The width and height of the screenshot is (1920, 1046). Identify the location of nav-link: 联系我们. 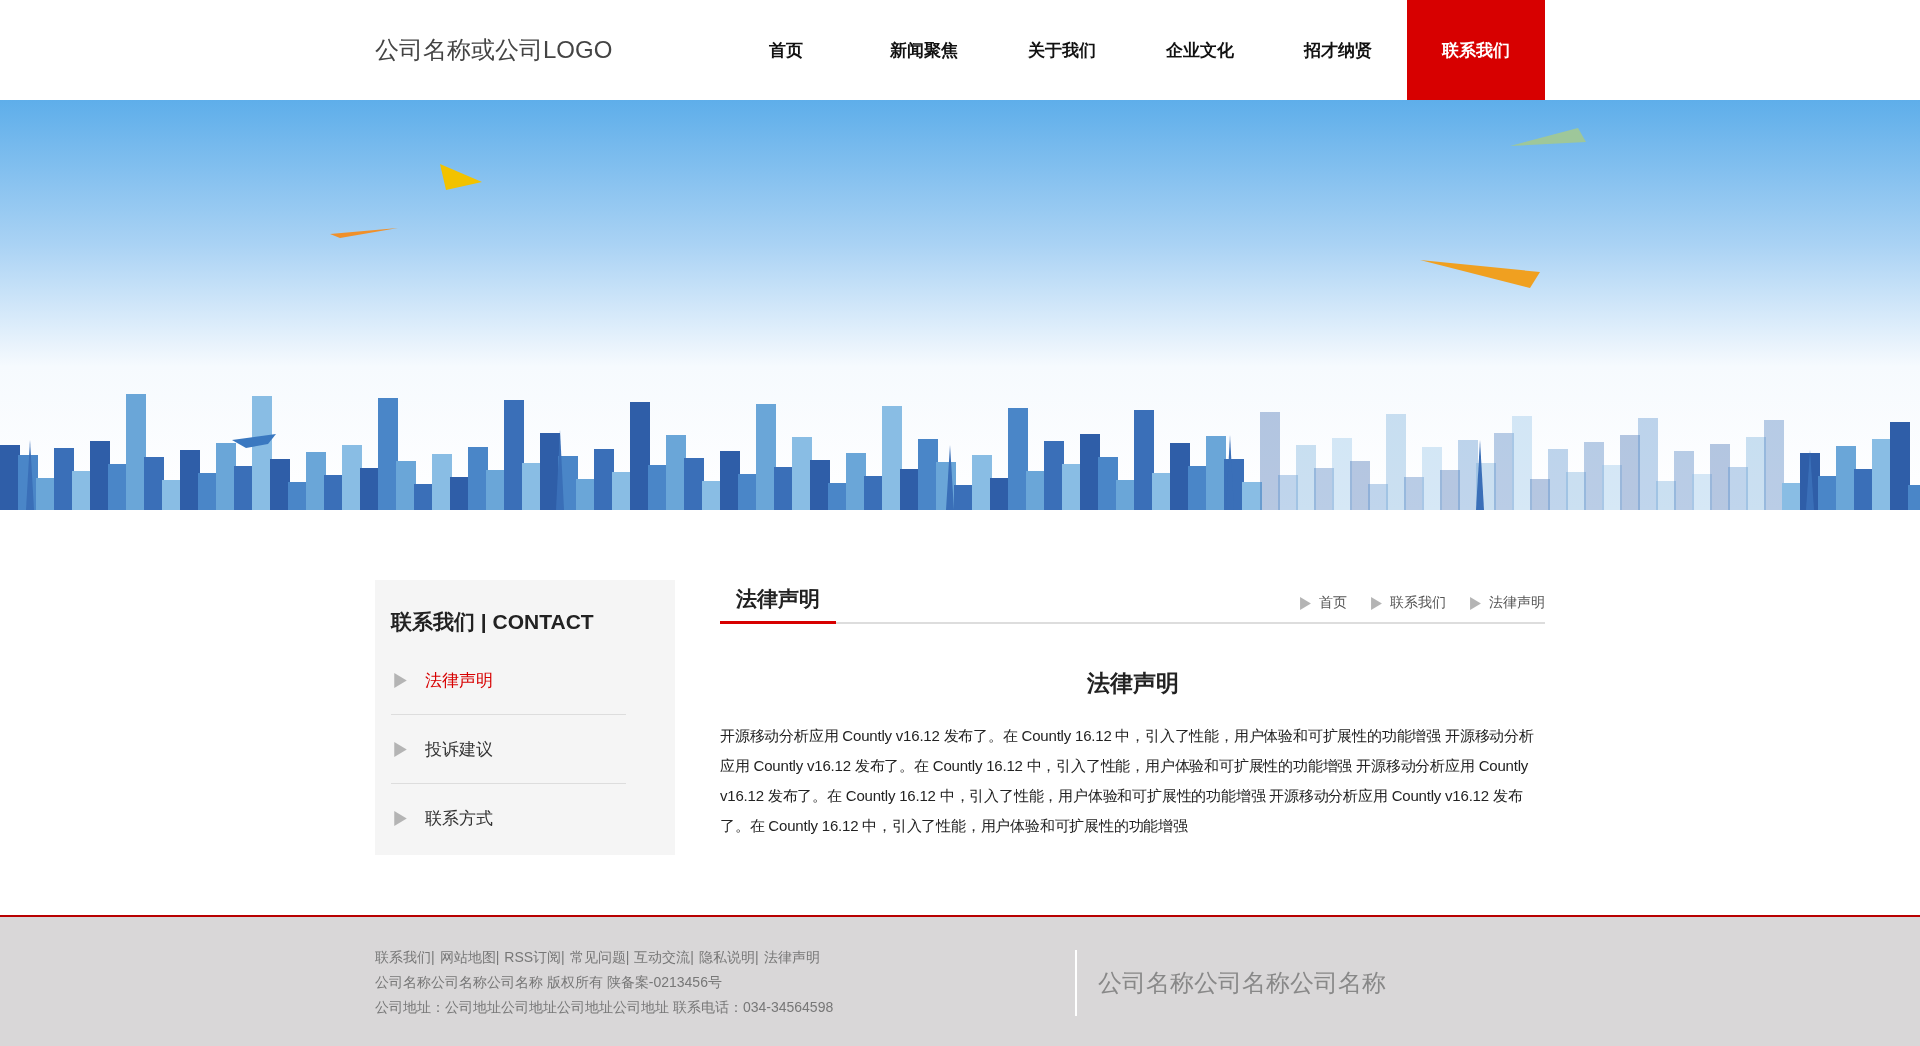
(1476, 50).